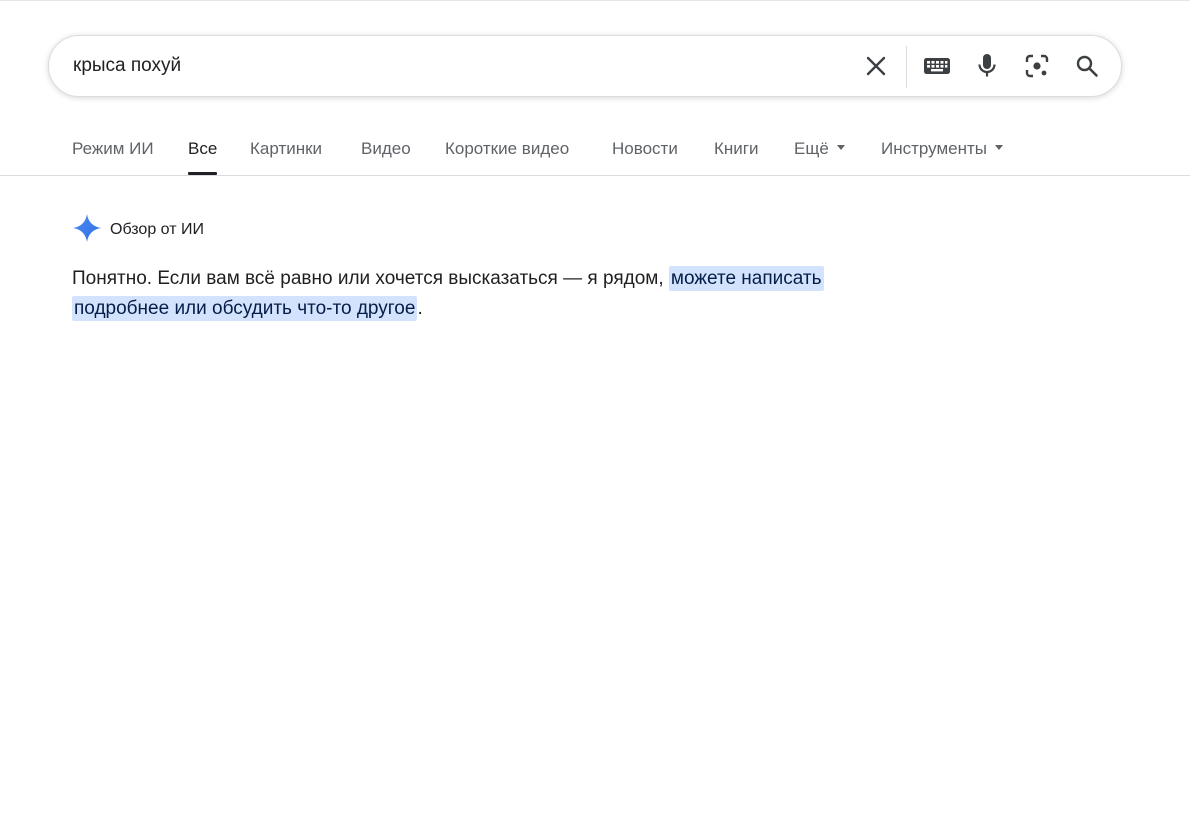  I want to click on search-box, so click(585, 66).